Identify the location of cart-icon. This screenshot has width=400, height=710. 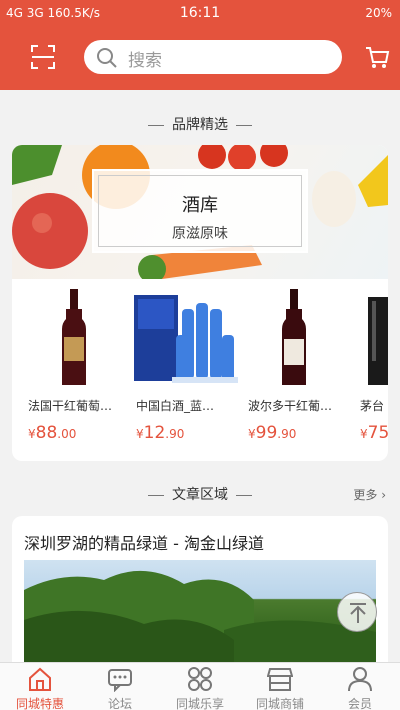
(377, 57).